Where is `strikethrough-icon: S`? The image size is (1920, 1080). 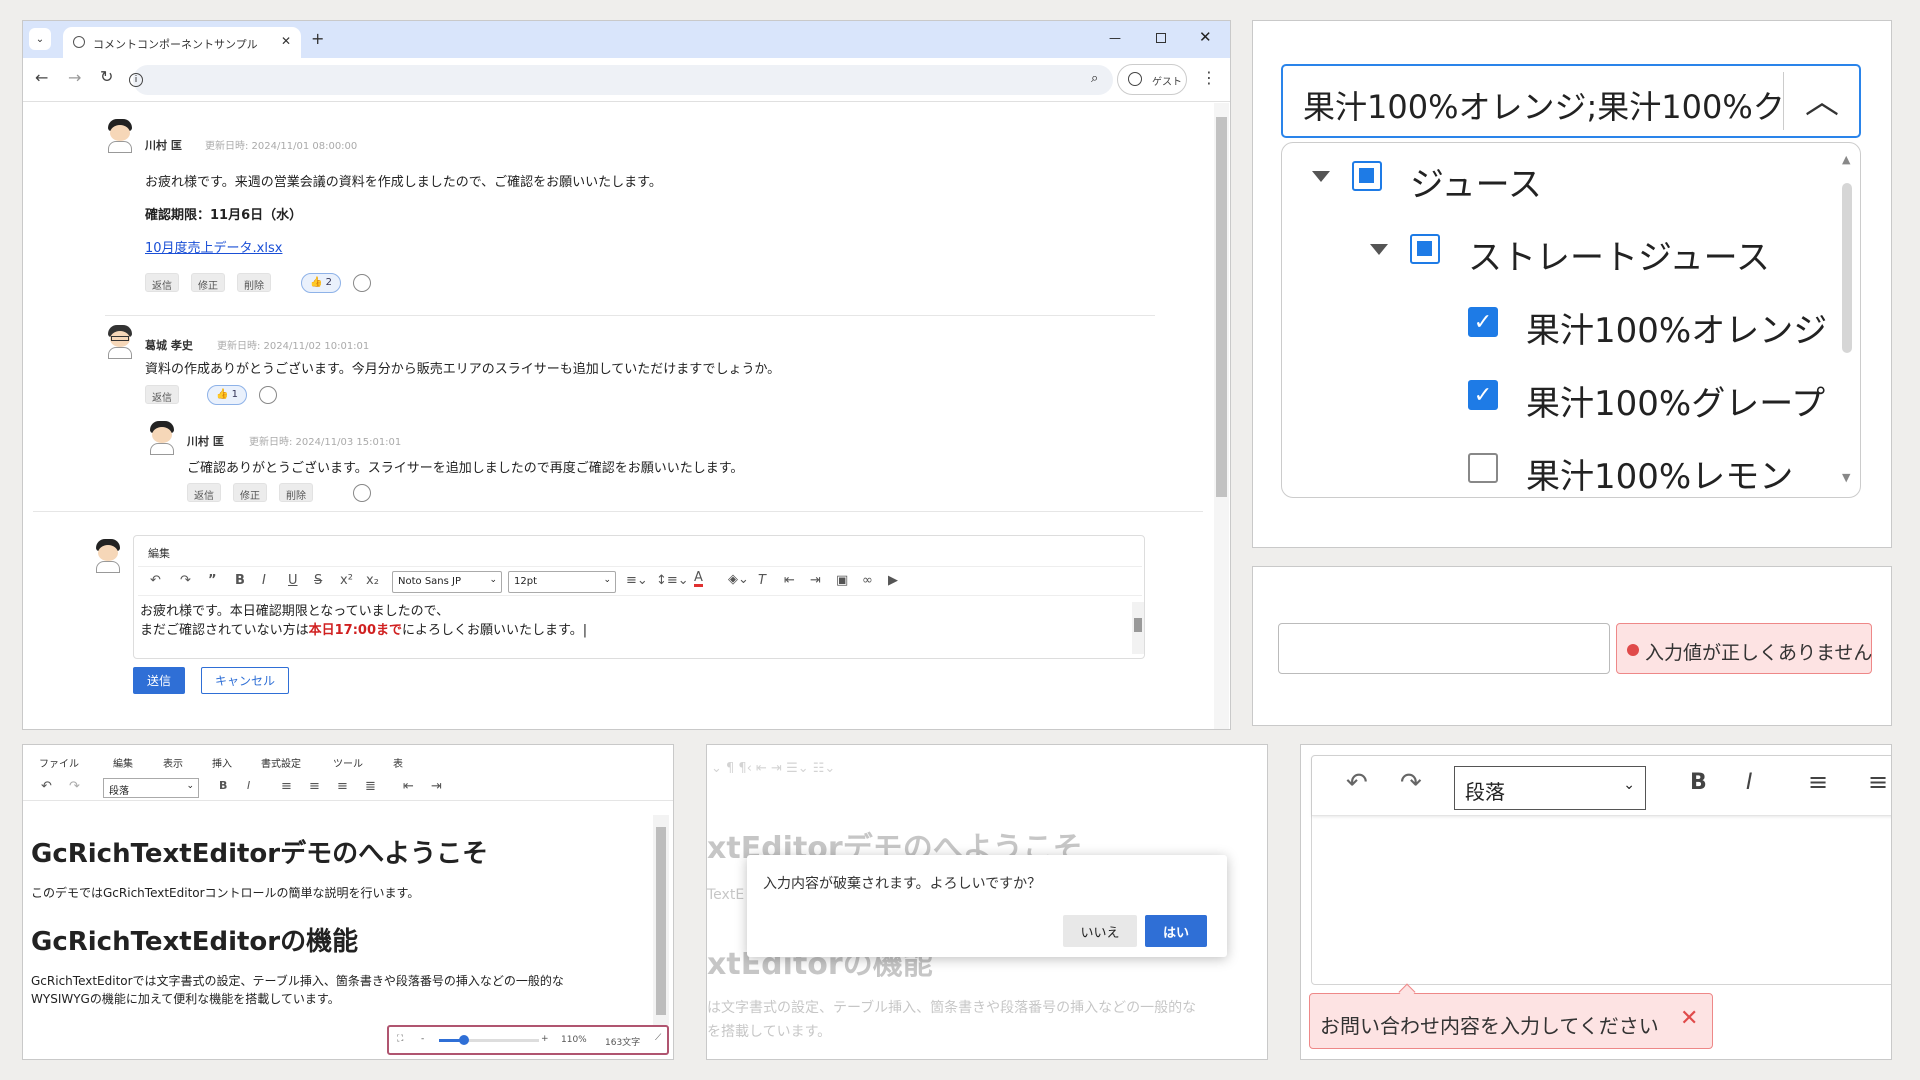 strikethrough-icon: S is located at coordinates (318, 580).